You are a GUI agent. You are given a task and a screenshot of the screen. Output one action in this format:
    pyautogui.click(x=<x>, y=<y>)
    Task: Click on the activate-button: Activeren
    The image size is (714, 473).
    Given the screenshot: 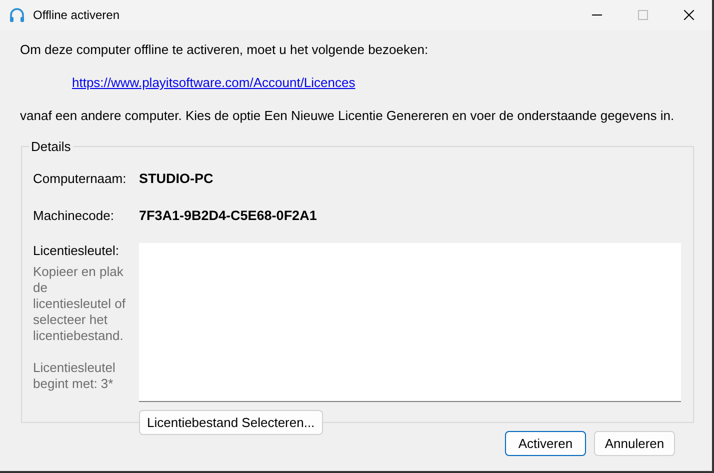 What is the action you would take?
    pyautogui.click(x=545, y=443)
    